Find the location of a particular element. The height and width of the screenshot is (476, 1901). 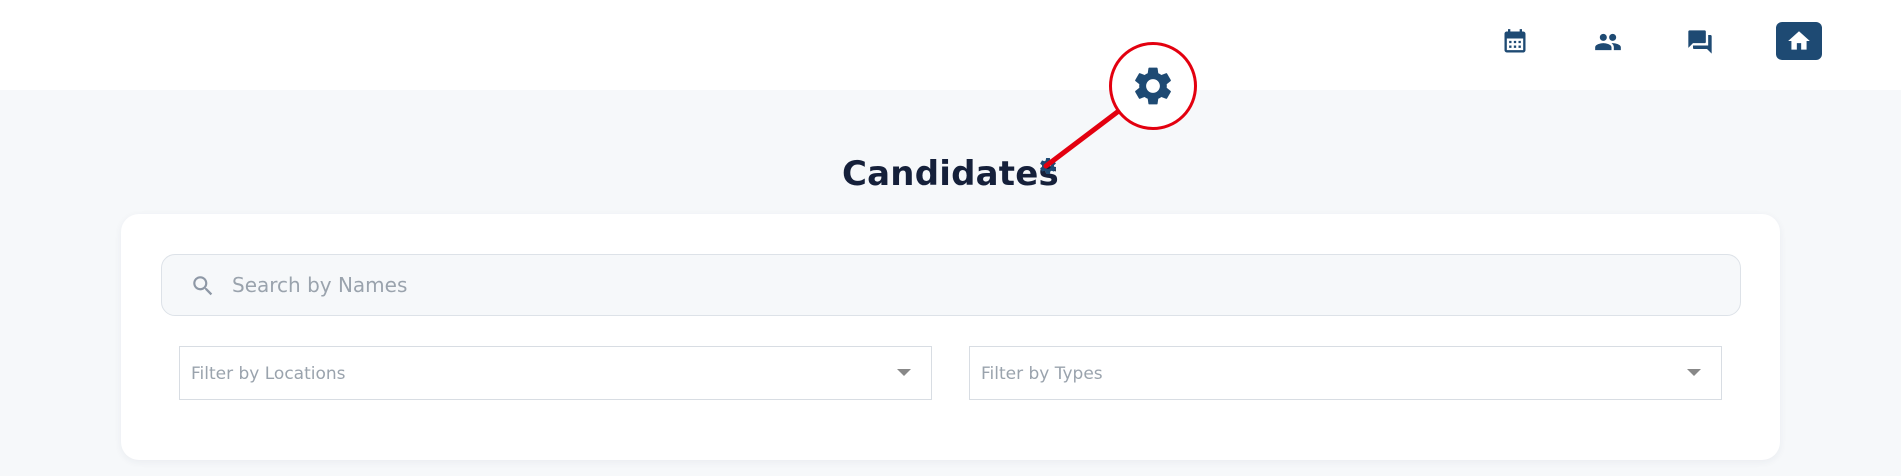

title-row: Candidates is located at coordinates (950, 175).